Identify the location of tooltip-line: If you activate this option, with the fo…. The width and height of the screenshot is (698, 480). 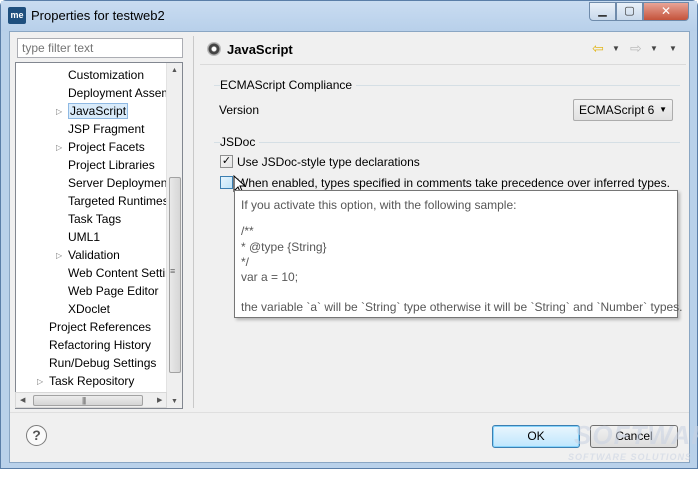
(379, 205).